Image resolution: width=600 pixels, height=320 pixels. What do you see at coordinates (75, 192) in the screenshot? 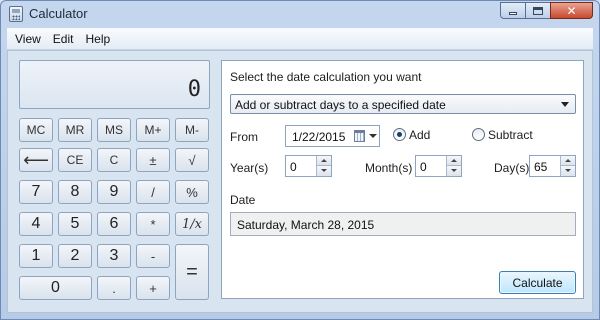
I see `digit-8-button: 8` at bounding box center [75, 192].